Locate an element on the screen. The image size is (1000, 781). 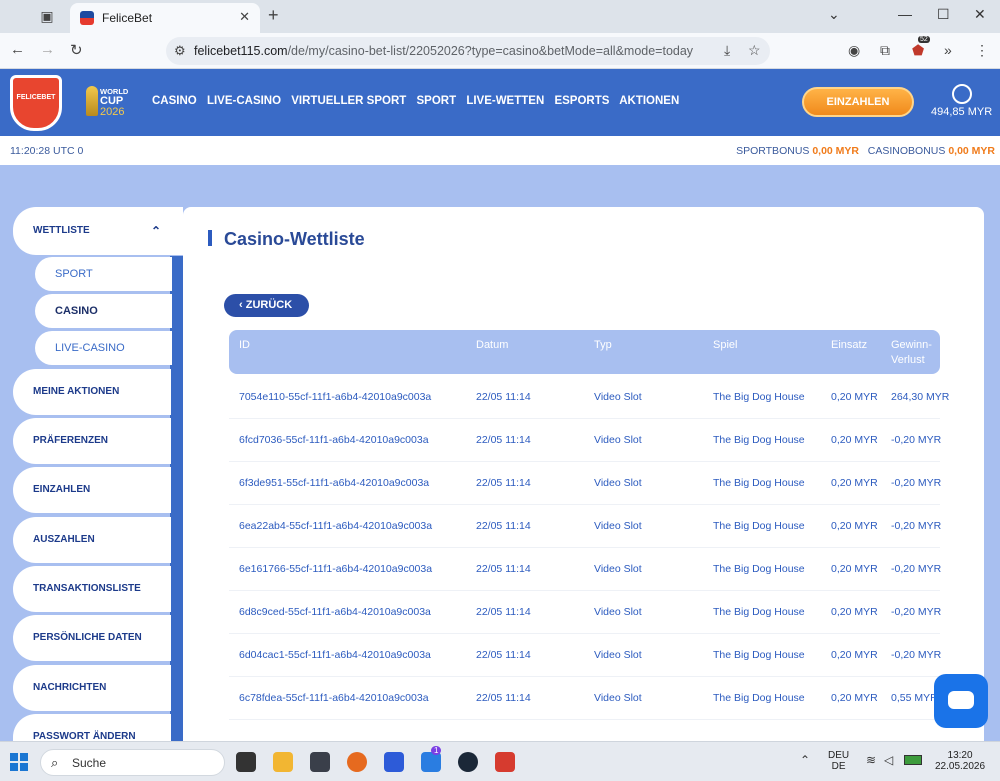
nav-promotions: AKTIONEN is located at coordinates (649, 101).